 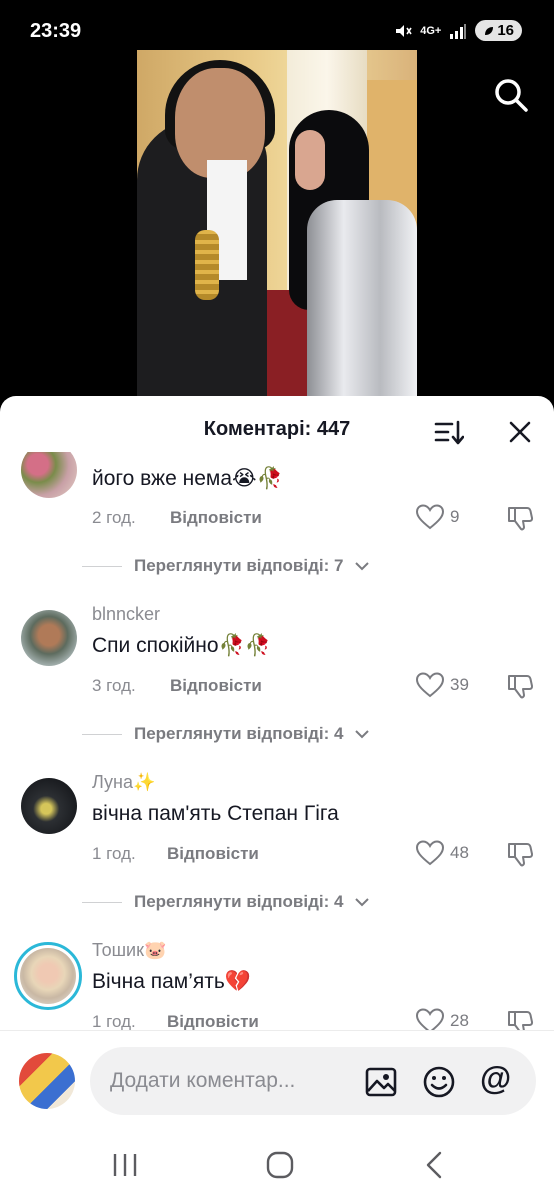 I want to click on recent-apps-icon, so click(x=125, y=1165).